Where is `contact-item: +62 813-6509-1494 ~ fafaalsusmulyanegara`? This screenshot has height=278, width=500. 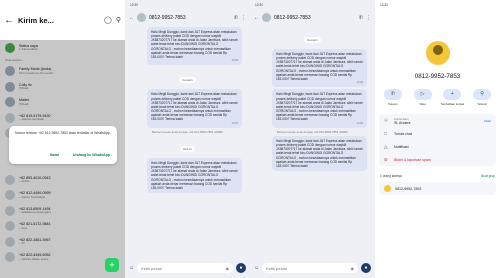
contact-item: +62 813-6509-1494 ~ fafaalsusmulyanegara is located at coordinates (62, 211).